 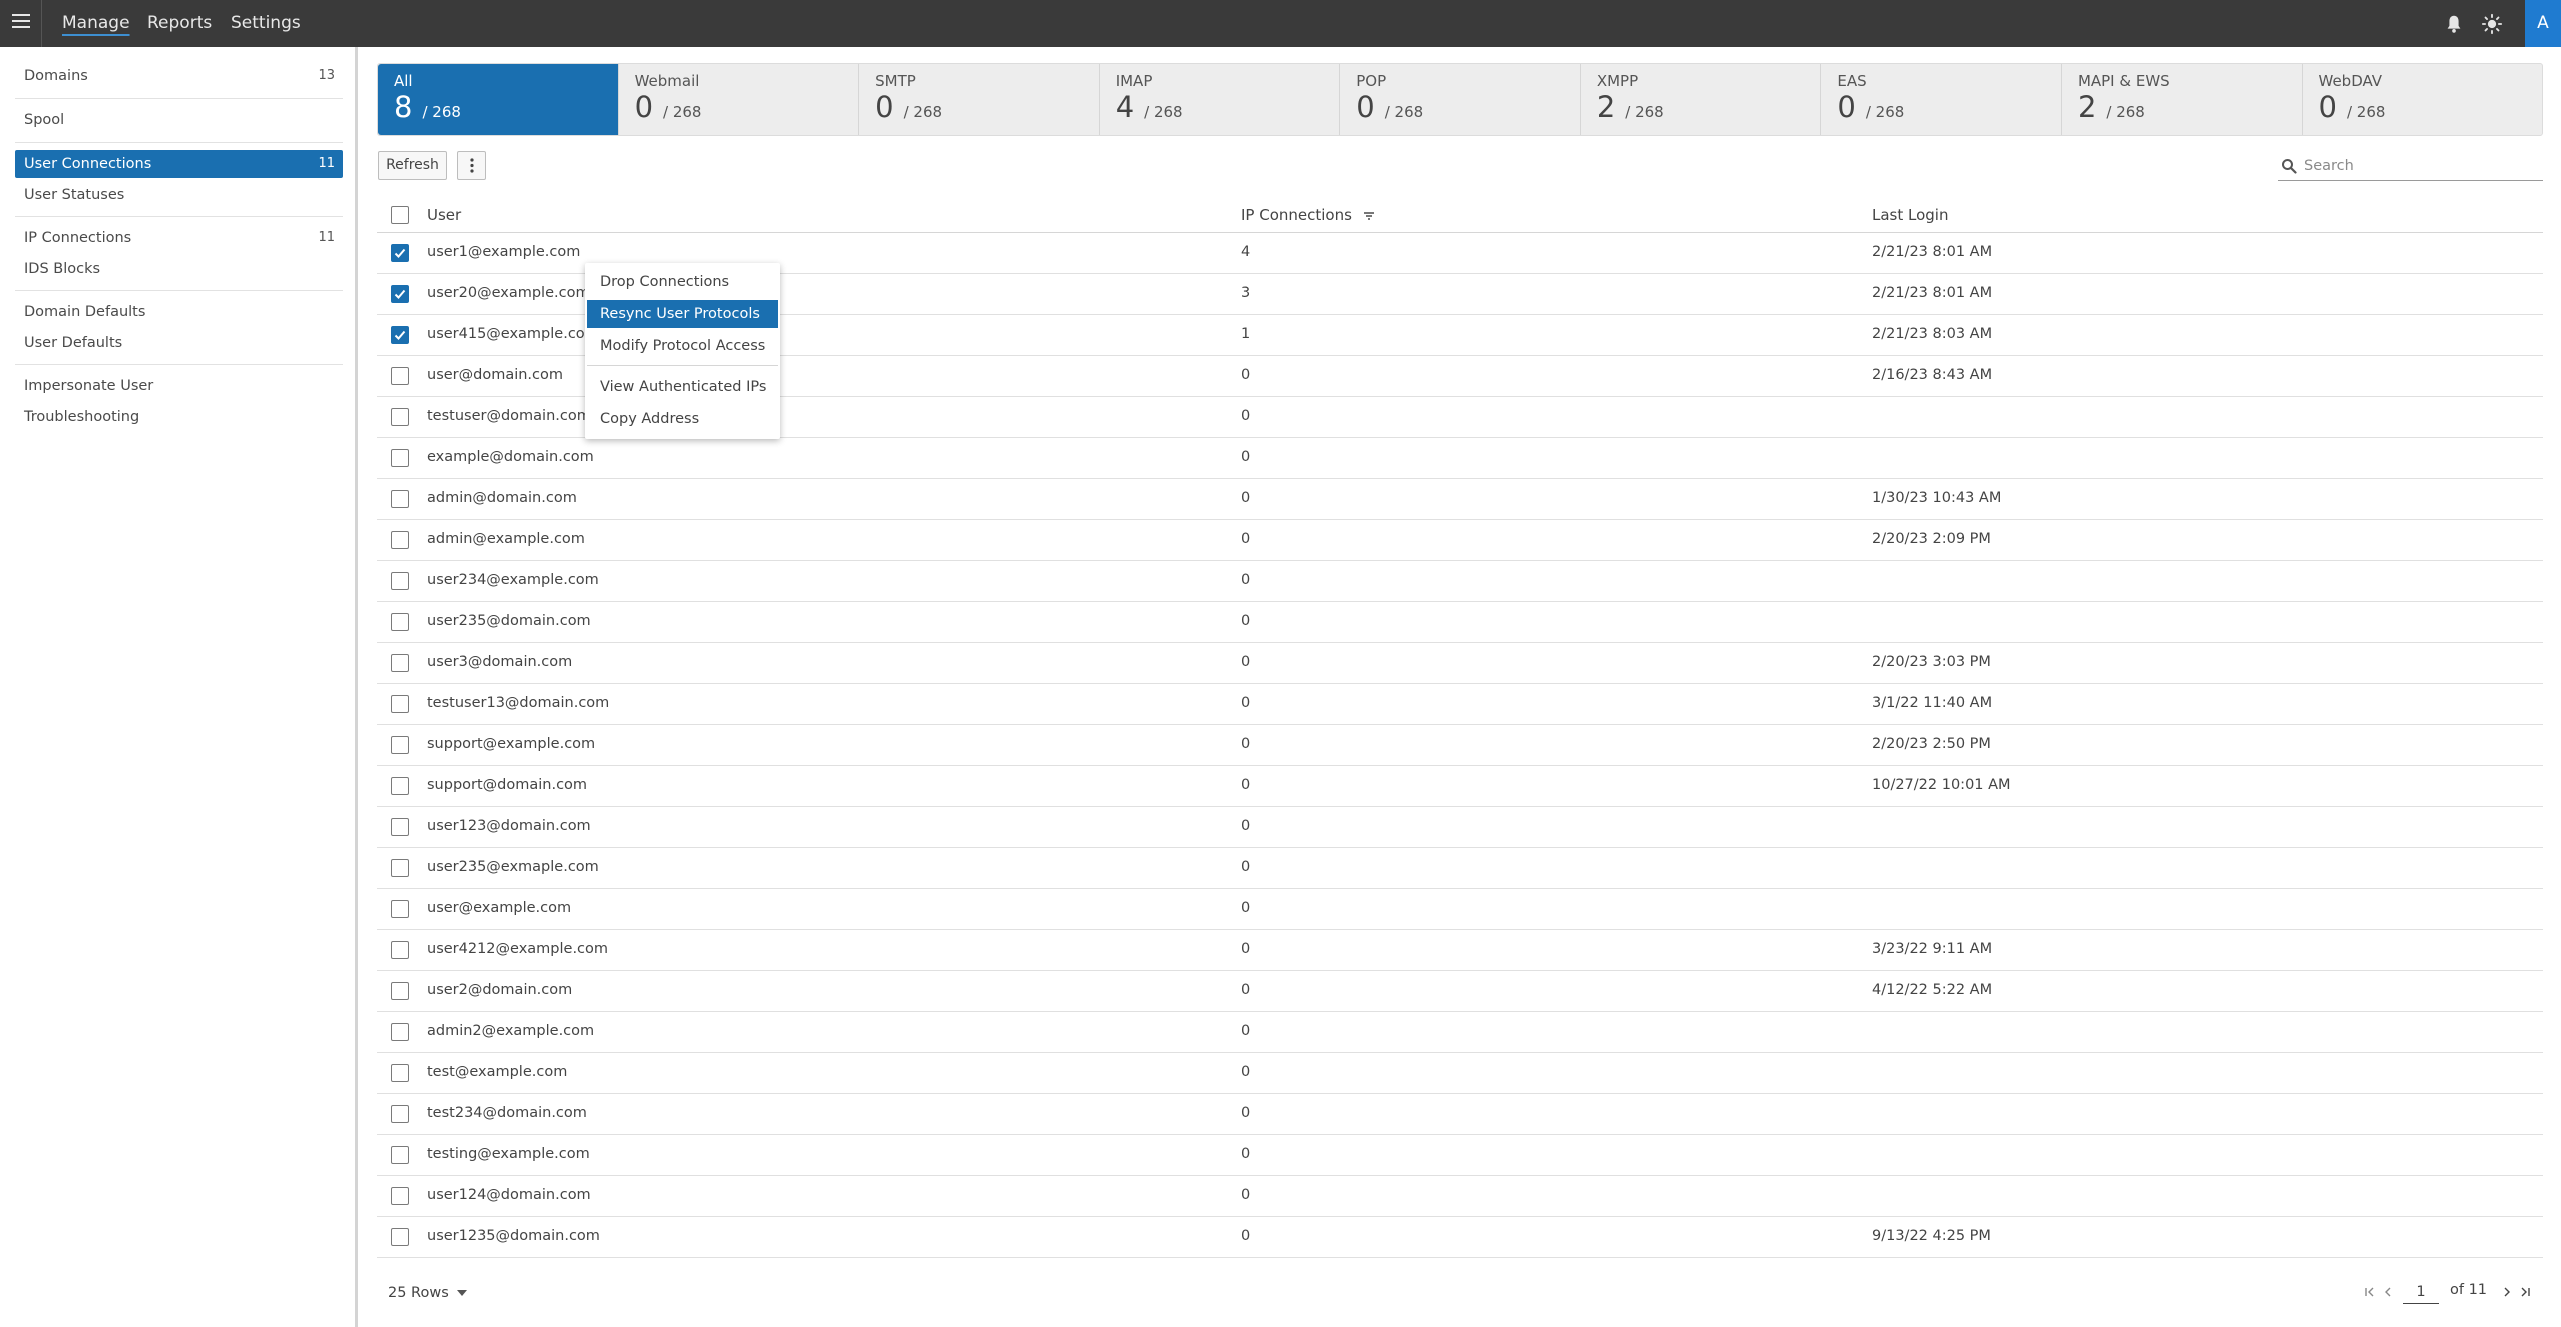 What do you see at coordinates (2454, 24) in the screenshot?
I see `bell-icon` at bounding box center [2454, 24].